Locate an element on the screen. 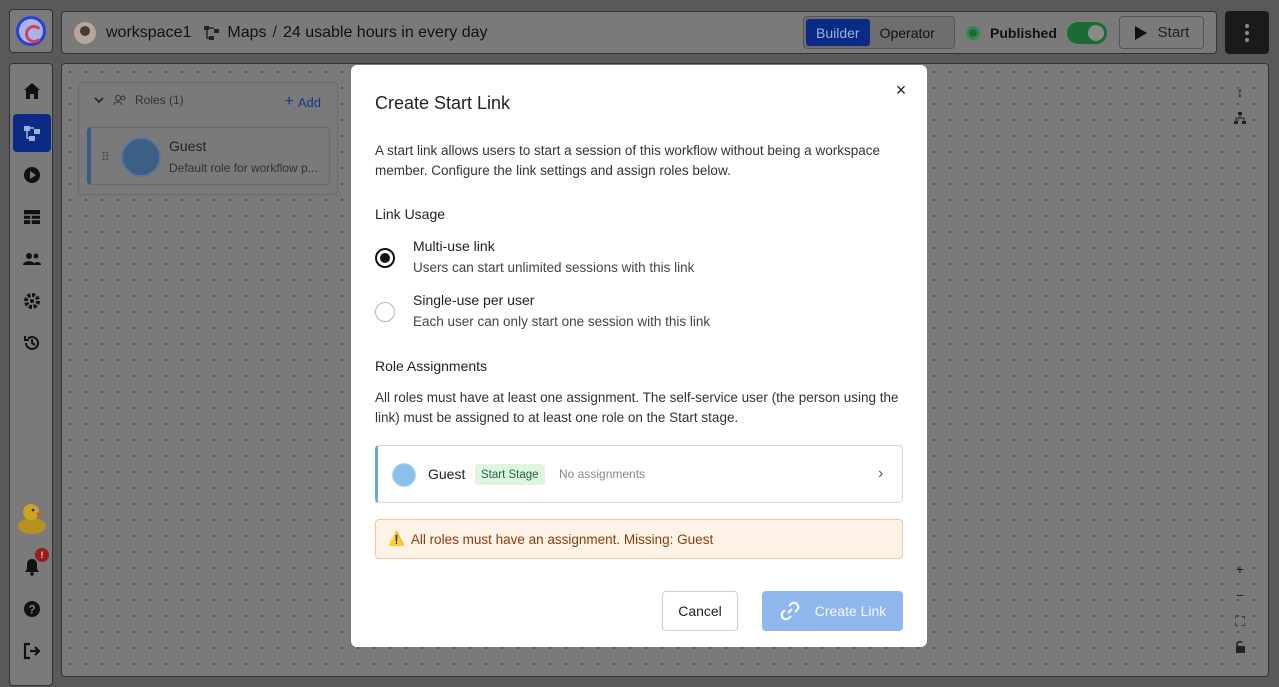 The image size is (1279, 687). link-icon is located at coordinates (790, 611).